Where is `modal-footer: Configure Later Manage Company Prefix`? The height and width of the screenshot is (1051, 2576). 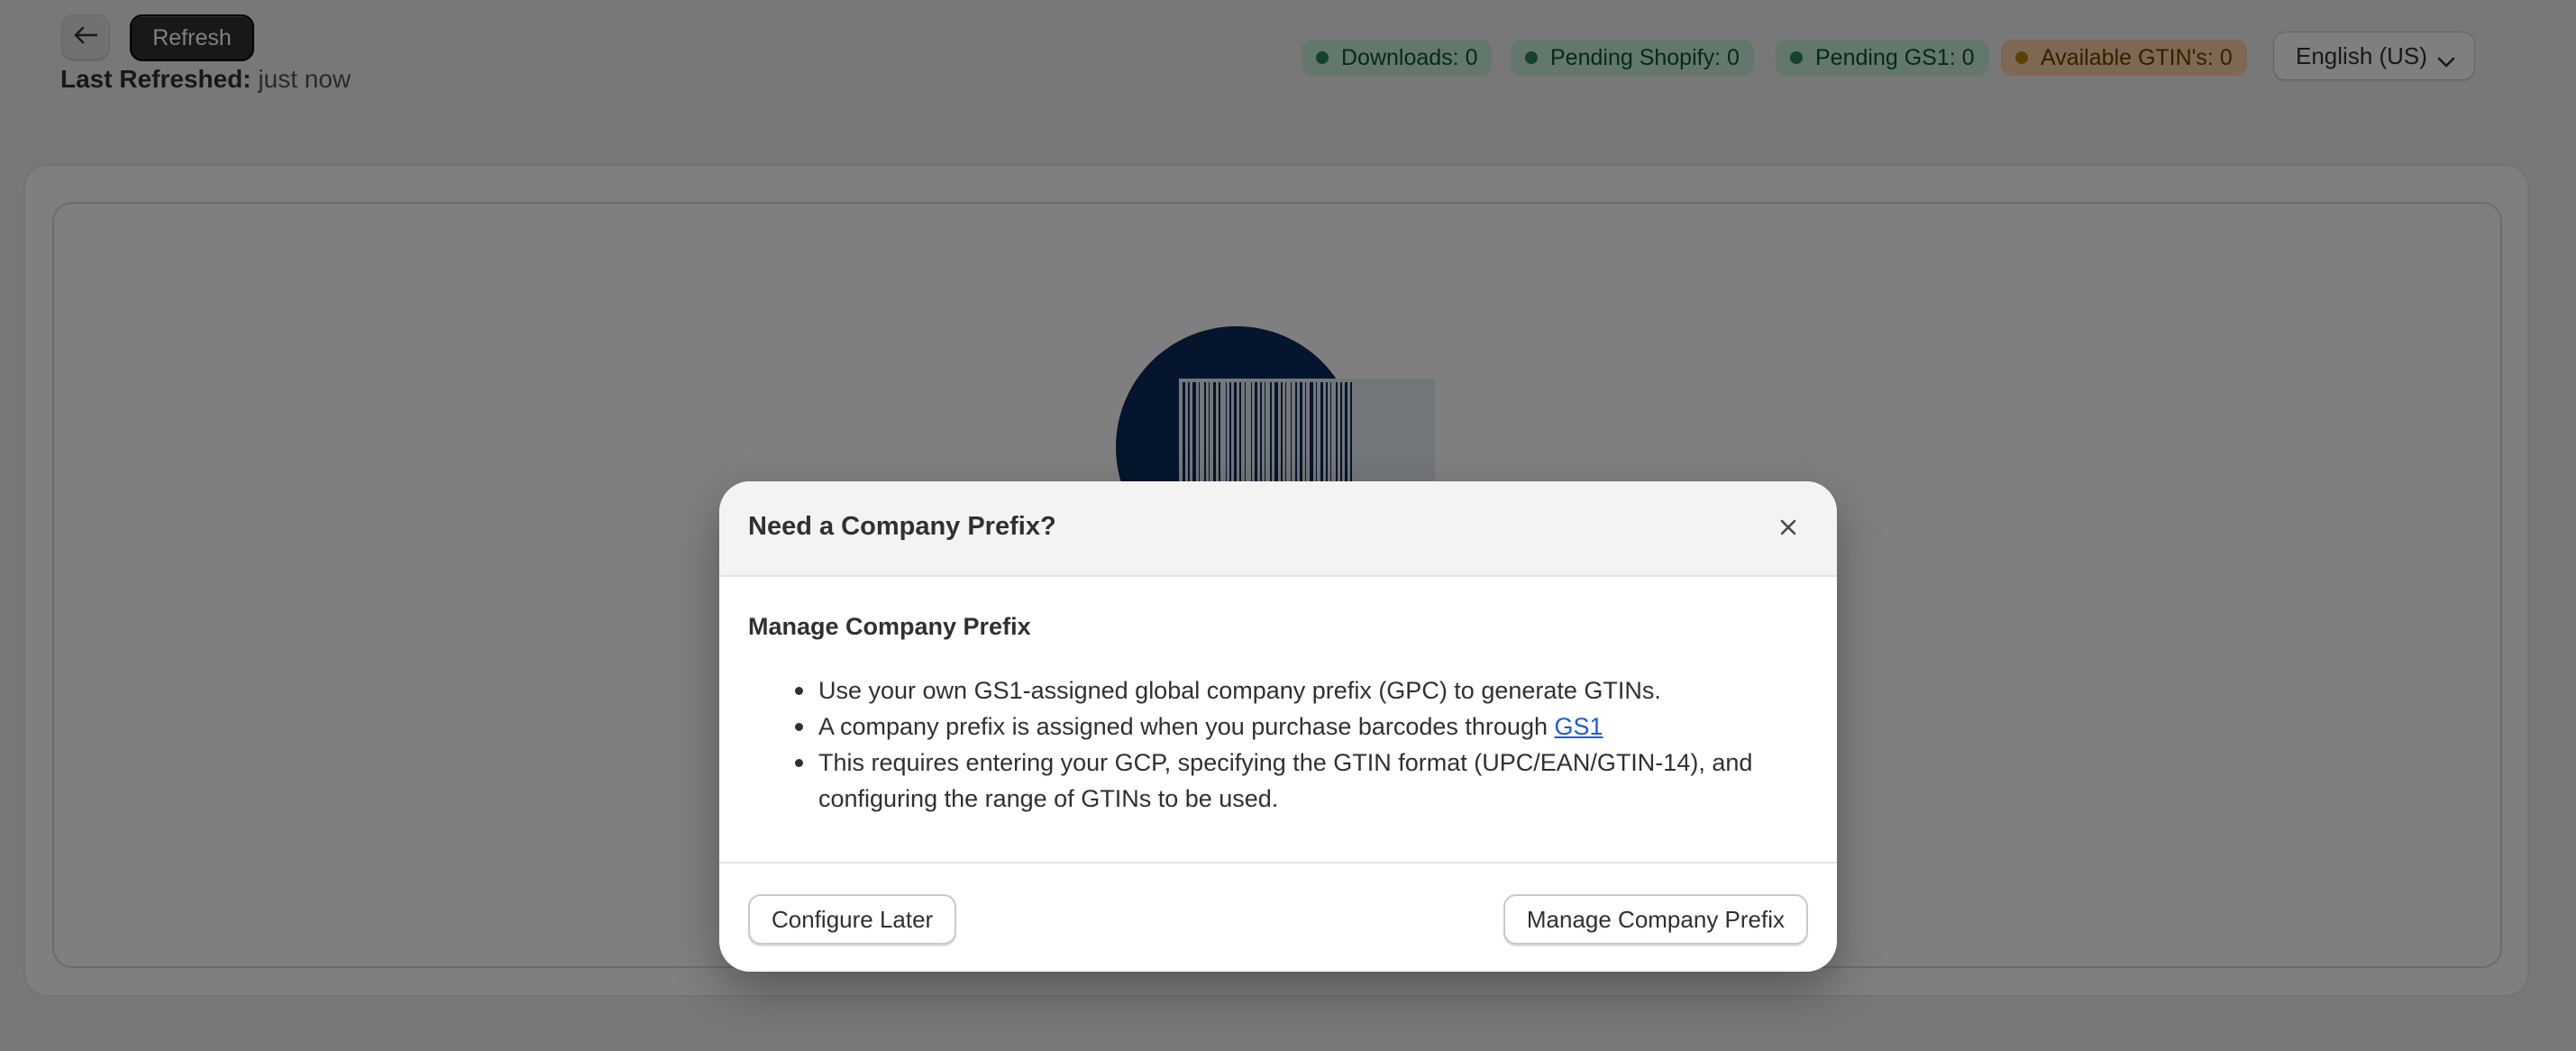
modal-footer: Configure Later Manage Company Prefix is located at coordinates (1278, 917).